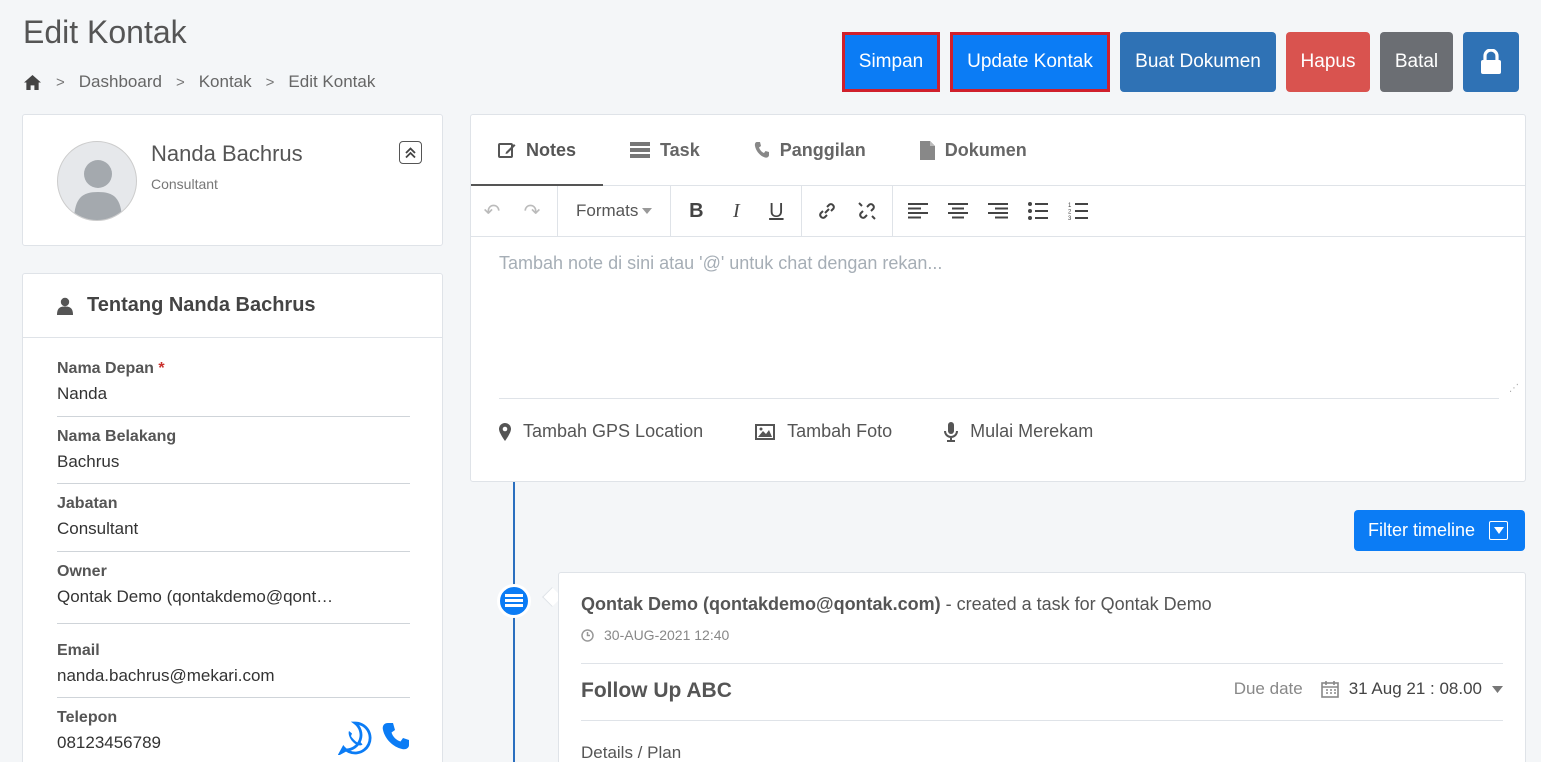  Describe the element at coordinates (505, 431) in the screenshot. I see `map-marker-icon` at that location.